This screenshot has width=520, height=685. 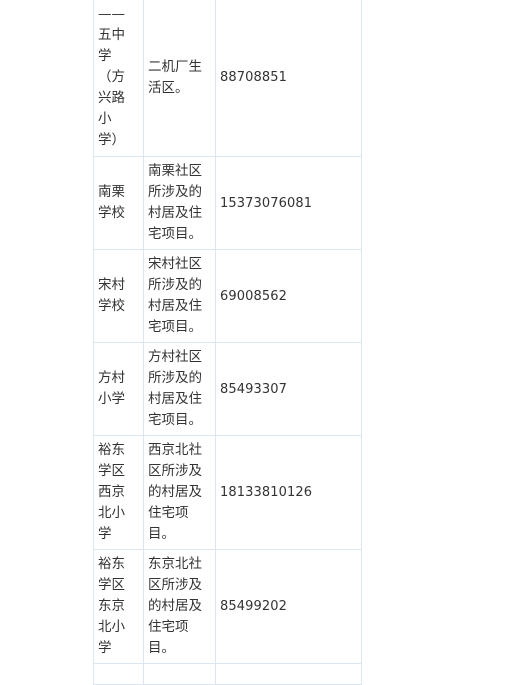 What do you see at coordinates (175, 388) in the screenshot?
I see `service-area: 方村社区所涉及的村居及住宅项目。` at bounding box center [175, 388].